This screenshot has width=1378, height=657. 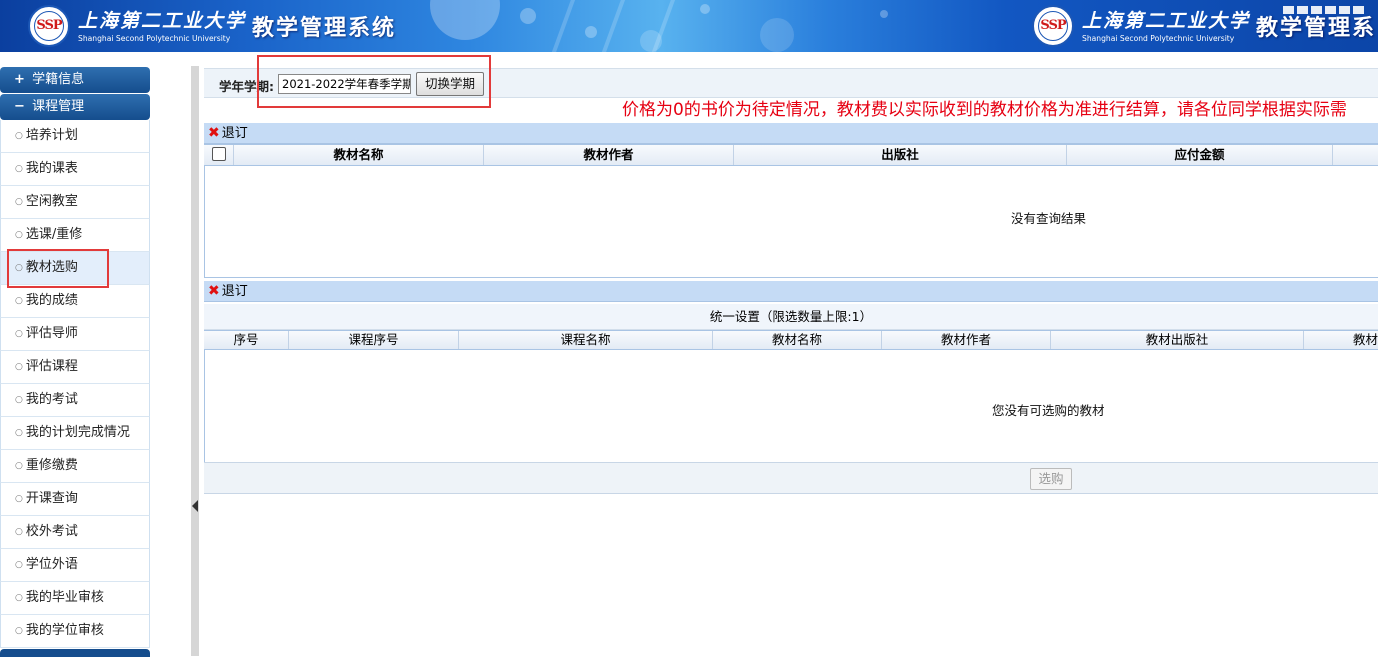 I want to click on sidebar-item-11: ○ 开课查询, so click(x=75, y=499).